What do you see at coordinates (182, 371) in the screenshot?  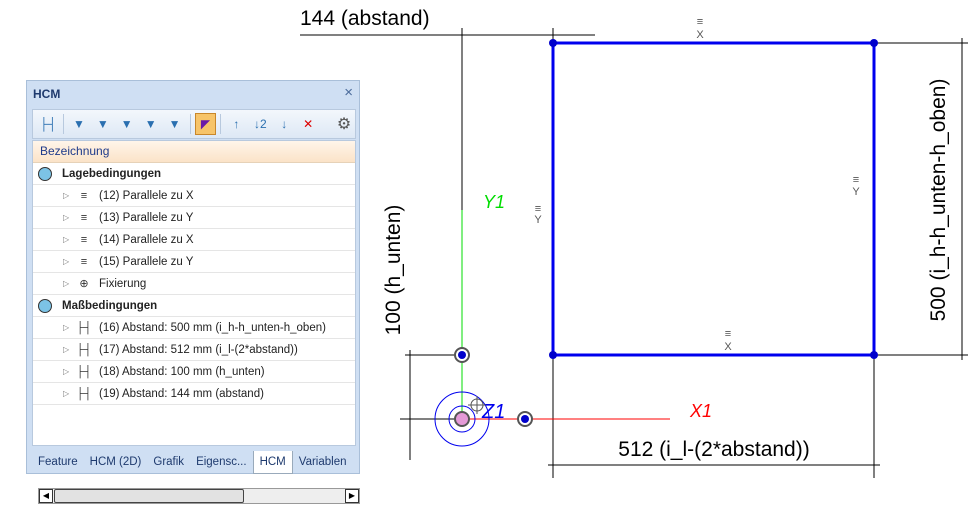 I see `item-label: (18) Abstand: 100 mm (h_unten)` at bounding box center [182, 371].